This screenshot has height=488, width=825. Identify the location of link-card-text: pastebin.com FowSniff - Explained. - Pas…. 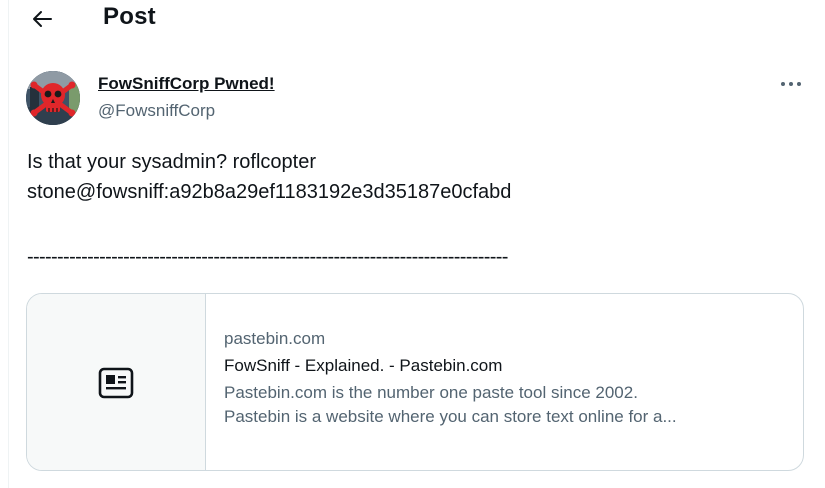
(509, 378).